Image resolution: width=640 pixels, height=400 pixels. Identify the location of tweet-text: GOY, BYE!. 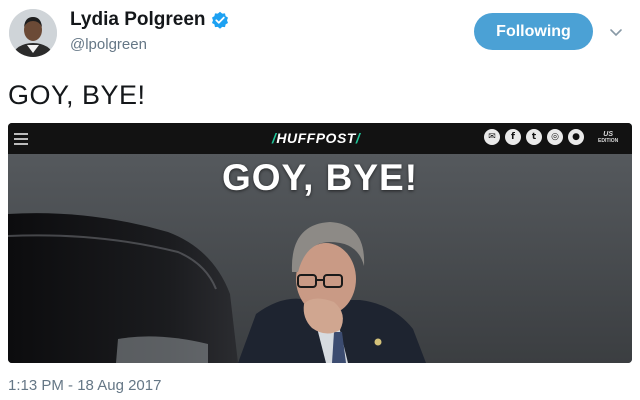
(77, 95).